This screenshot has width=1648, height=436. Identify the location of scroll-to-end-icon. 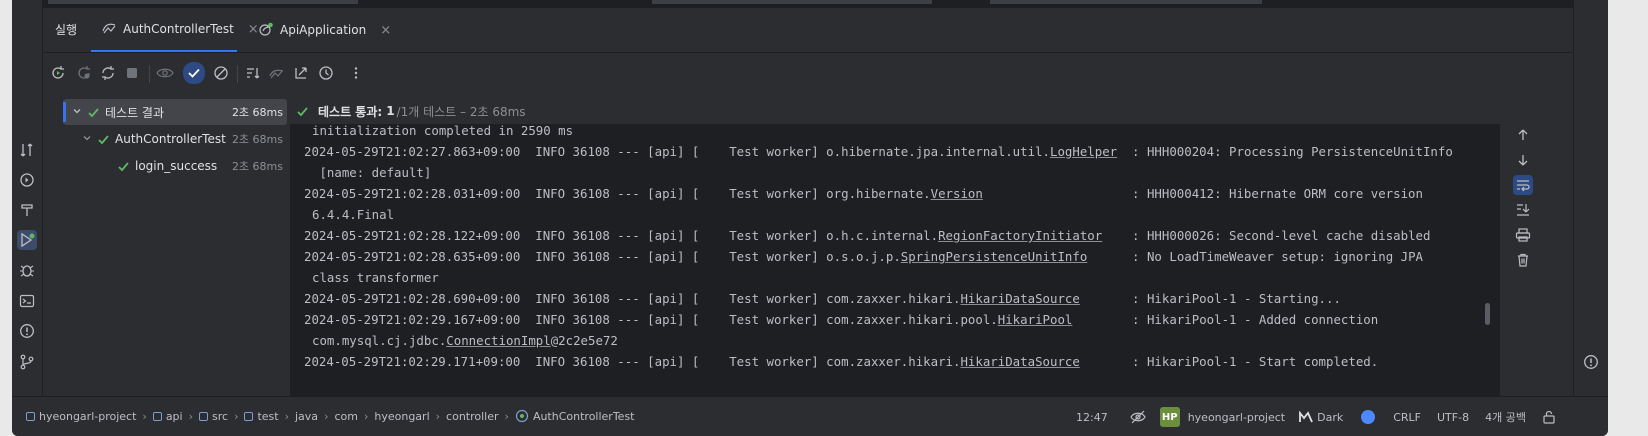
(1523, 210).